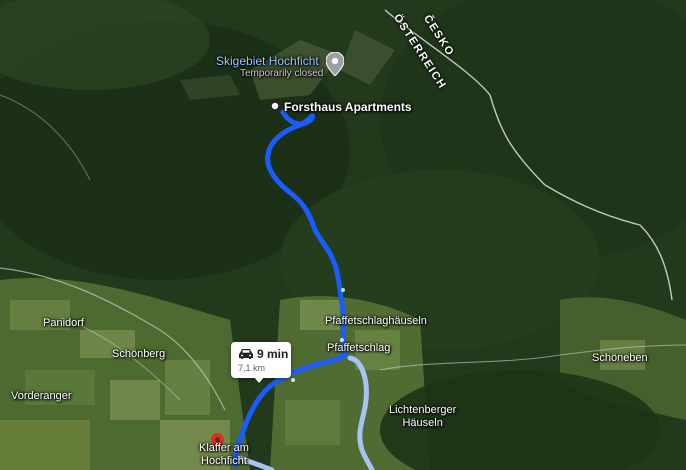 The image size is (686, 470). I want to click on place-label-origin: Klaffer am Hochficht, so click(224, 455).